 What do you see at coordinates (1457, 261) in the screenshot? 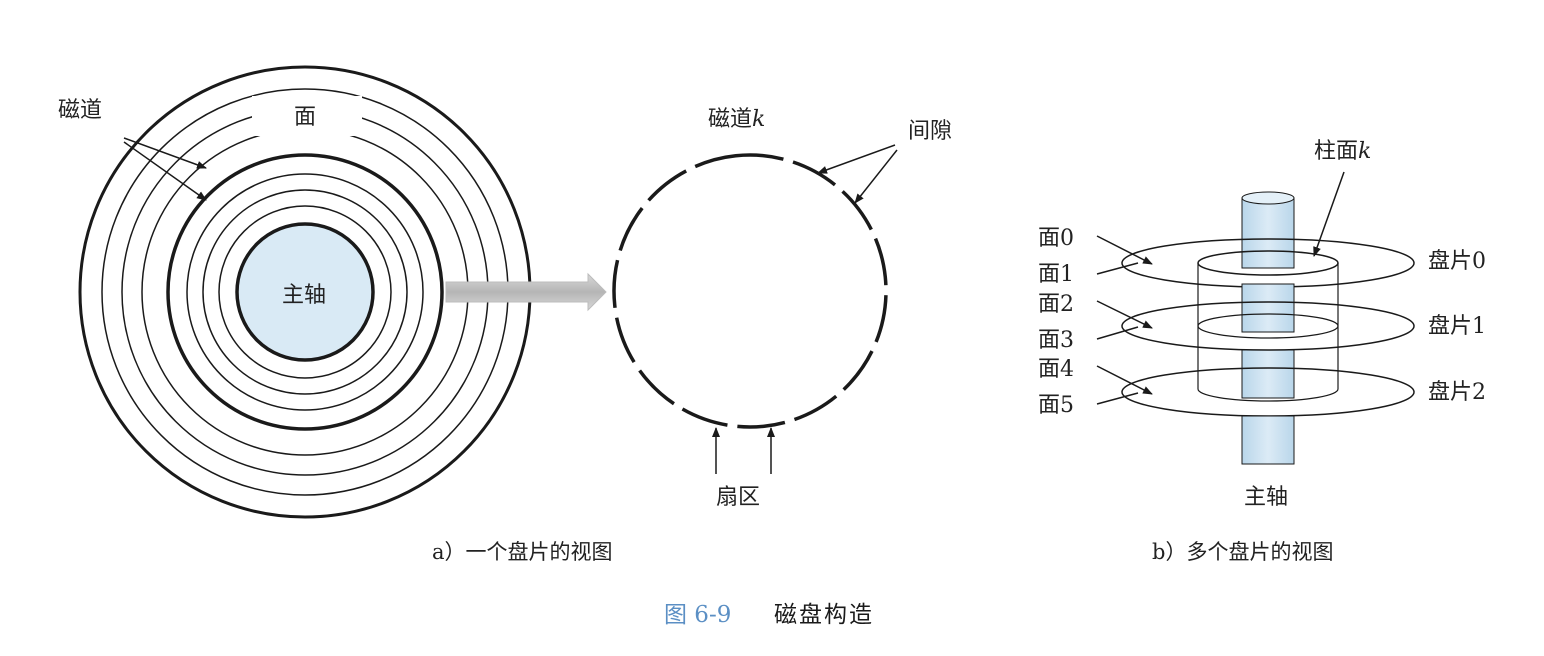
I see `platter-label-0: 盘片0` at bounding box center [1457, 261].